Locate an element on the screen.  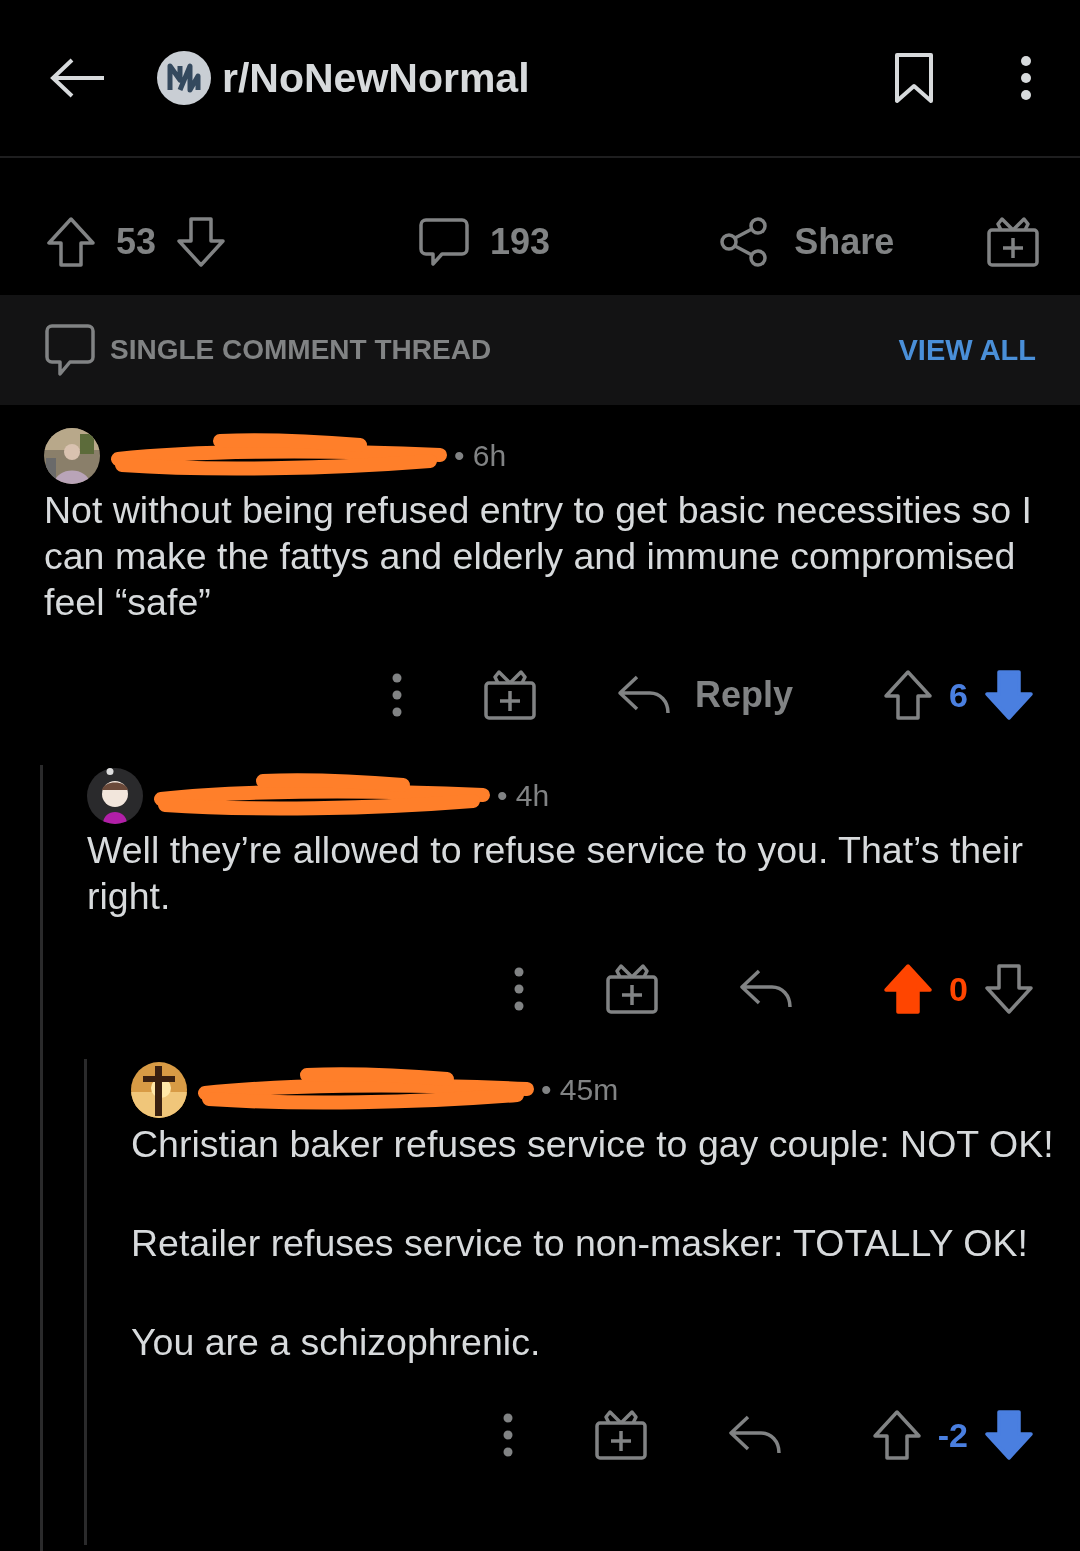
comment-text: Well they’re allowed to refuse service to you. That’s their right. is located at coordinates (555, 873).